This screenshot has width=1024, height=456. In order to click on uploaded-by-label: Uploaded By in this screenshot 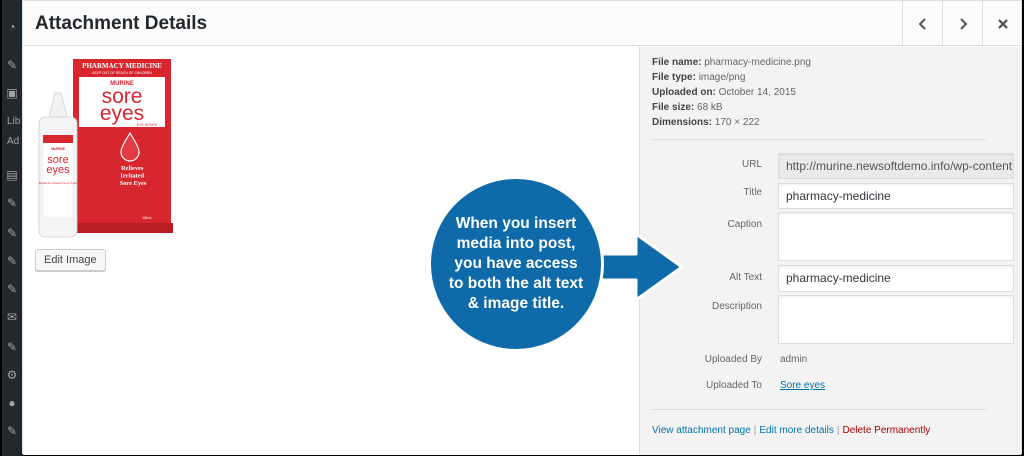, I will do `click(733, 359)`.